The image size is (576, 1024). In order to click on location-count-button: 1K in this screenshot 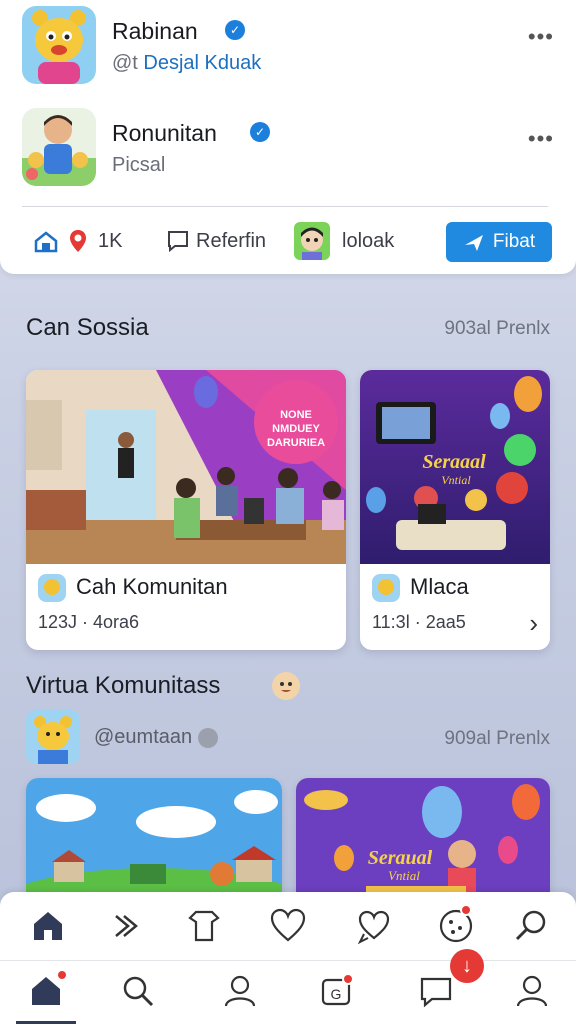, I will do `click(78, 241)`.